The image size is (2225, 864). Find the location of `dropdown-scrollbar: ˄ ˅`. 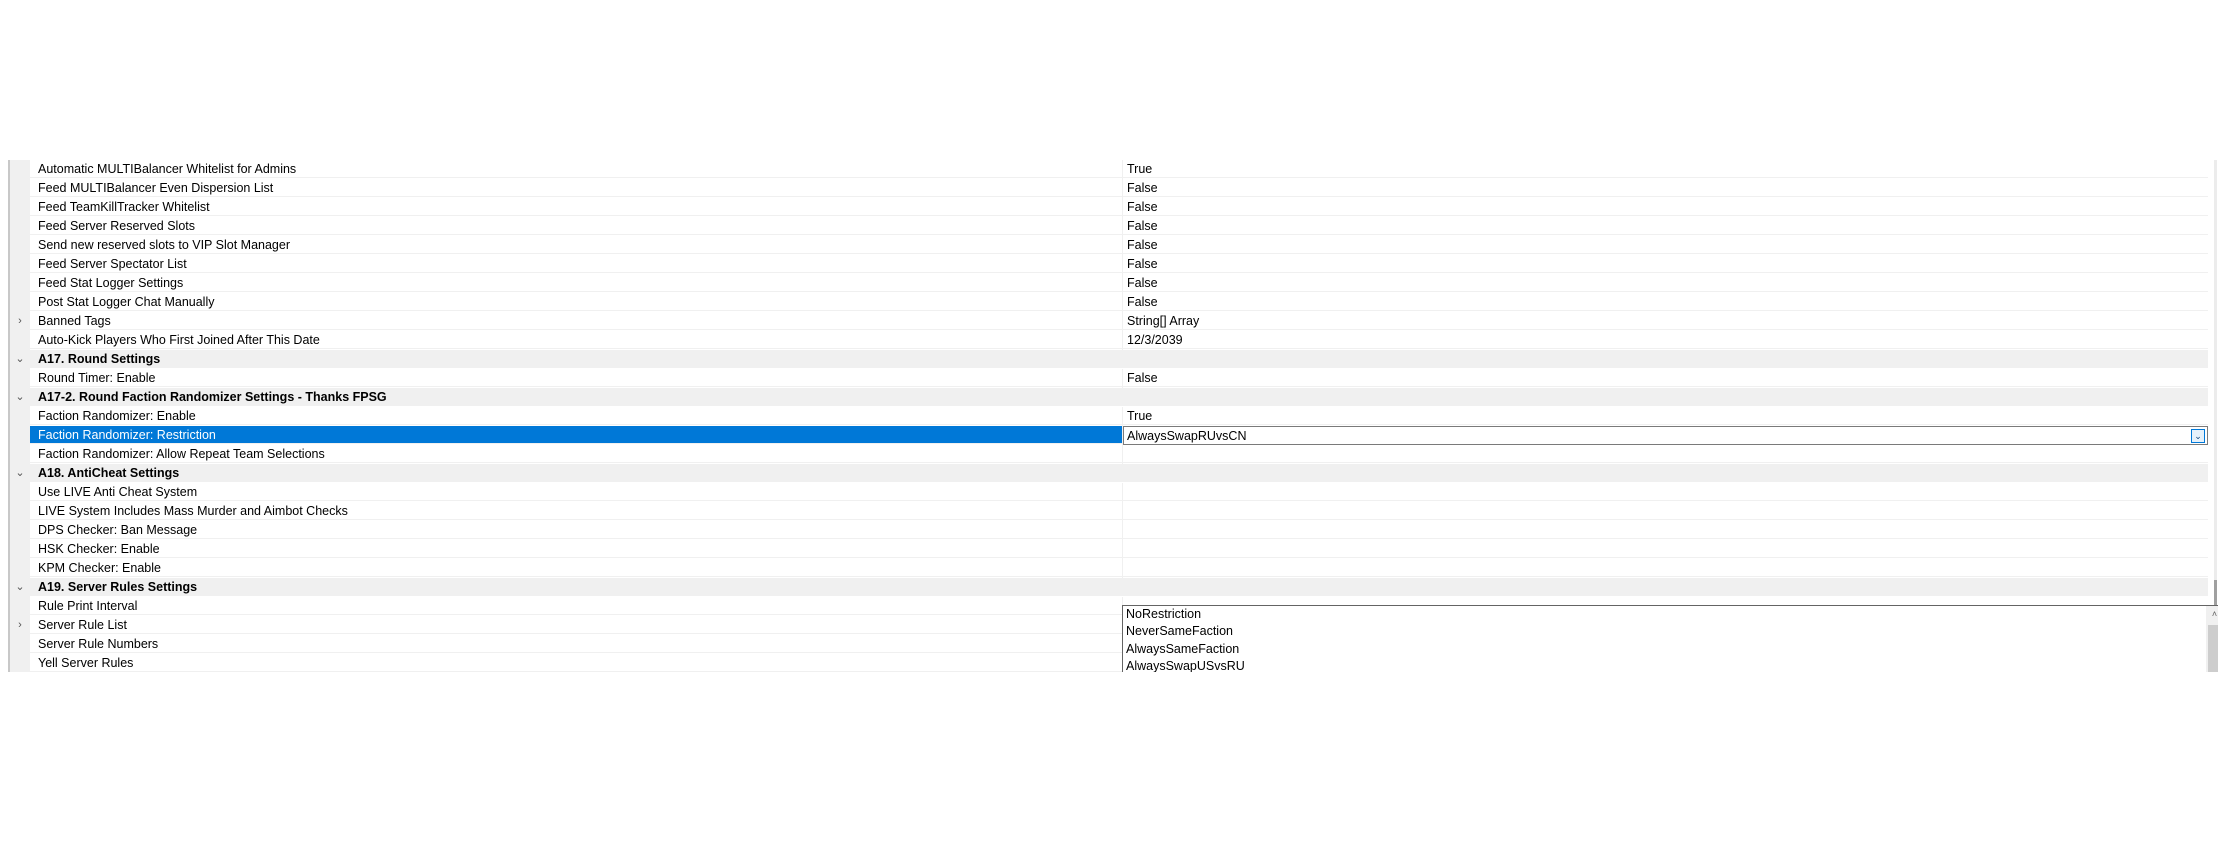

dropdown-scrollbar: ˄ ˅ is located at coordinates (2212, 639).